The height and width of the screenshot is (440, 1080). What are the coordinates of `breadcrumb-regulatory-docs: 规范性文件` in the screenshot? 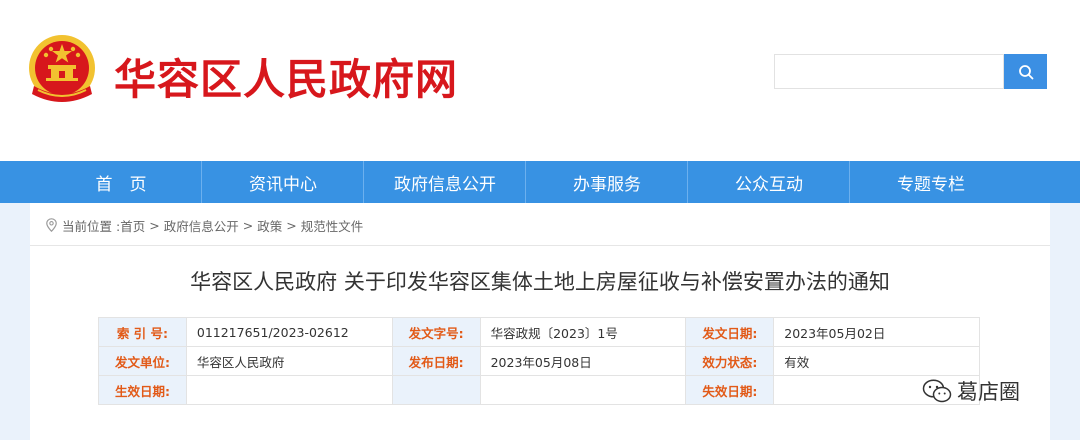 It's located at (332, 225).